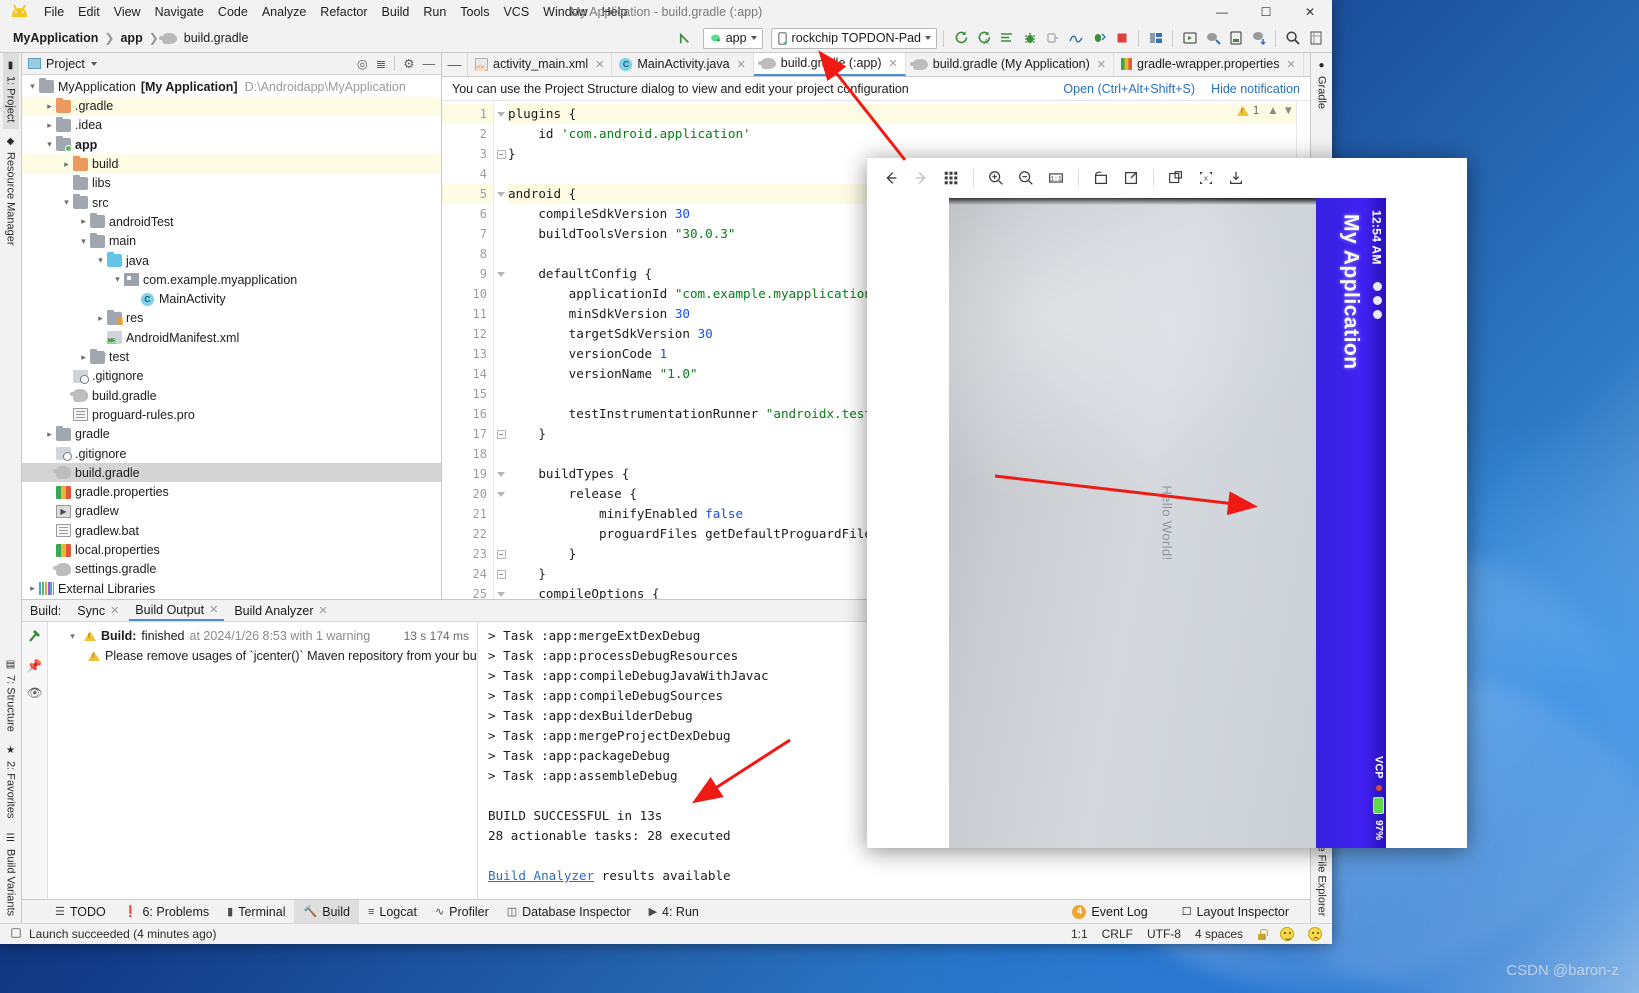 Image resolution: width=1639 pixels, height=993 pixels. What do you see at coordinates (540, 64) in the screenshot?
I see `editor-tab: activity_main.xml ✕` at bounding box center [540, 64].